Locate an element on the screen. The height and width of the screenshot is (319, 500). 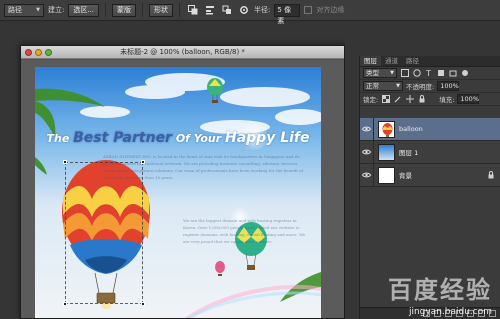
filter-toggle-icon is located at coordinates (464, 73).